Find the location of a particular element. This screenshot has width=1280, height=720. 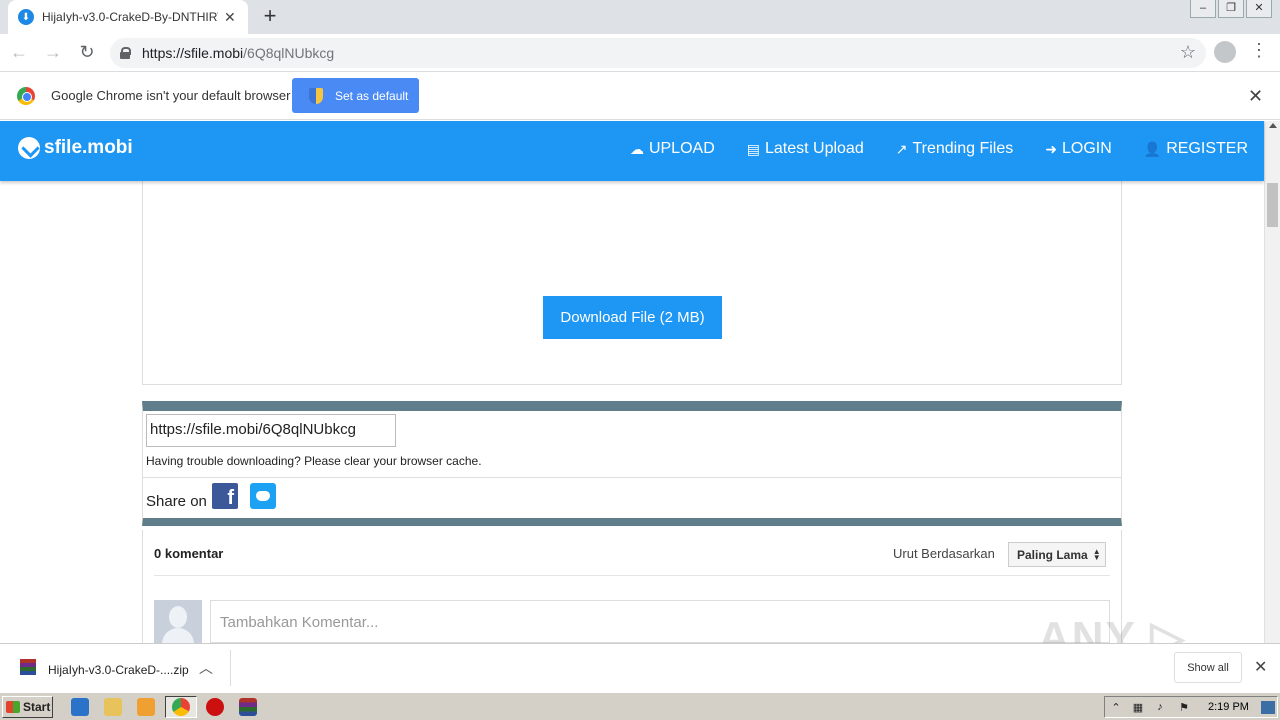

tray-expand-icon: ⌃ is located at coordinates (1116, 707).